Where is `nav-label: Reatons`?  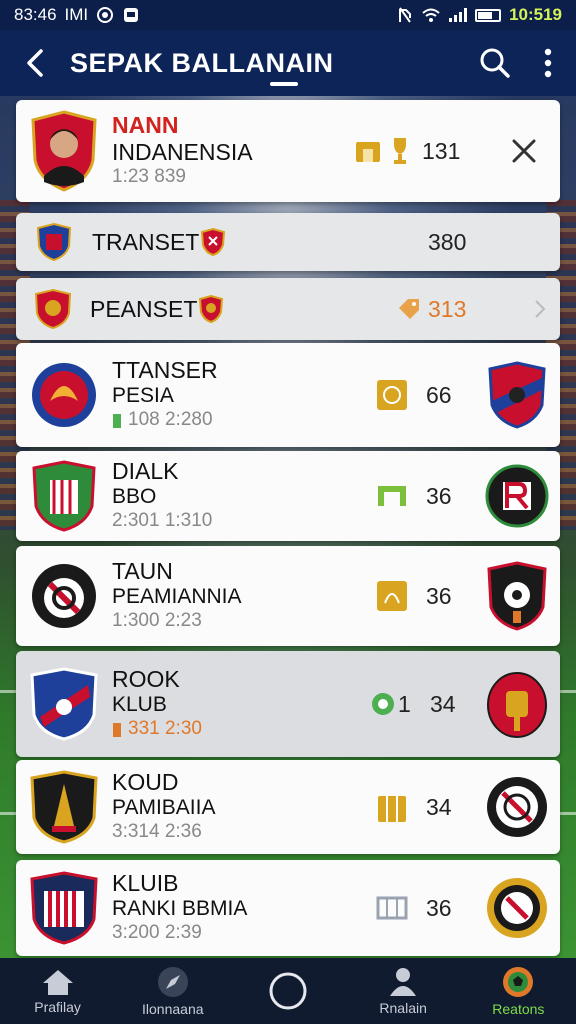 nav-label: Reatons is located at coordinates (518, 1009).